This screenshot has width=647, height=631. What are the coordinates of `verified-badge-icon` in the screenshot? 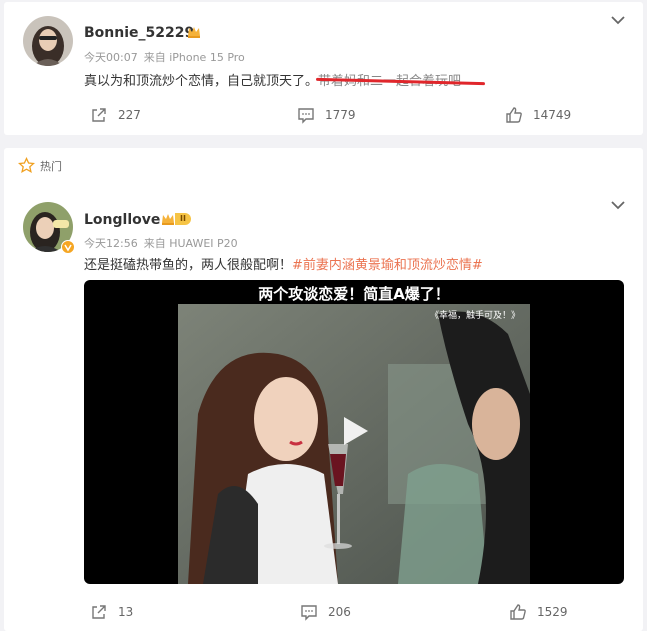 It's located at (68, 247).